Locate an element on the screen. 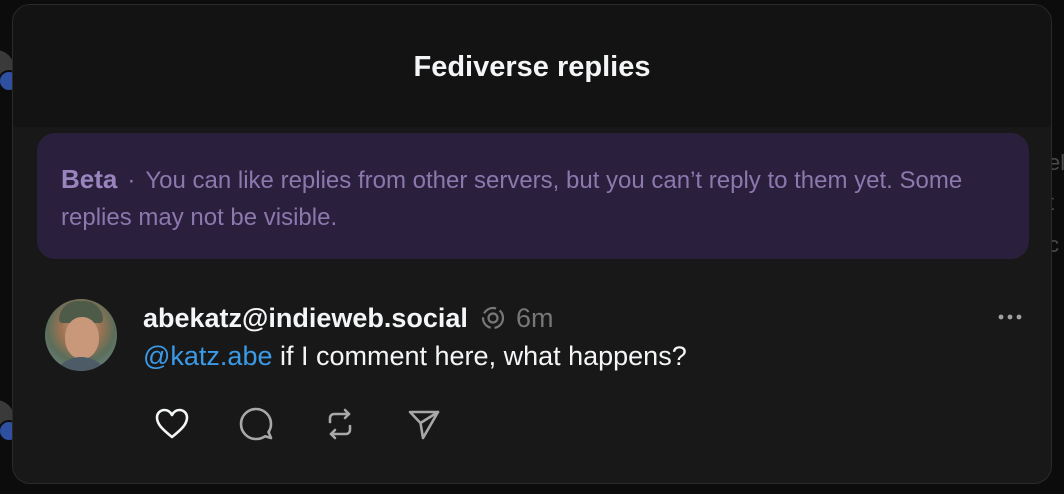  reply-timestamp: 6m is located at coordinates (534, 317).